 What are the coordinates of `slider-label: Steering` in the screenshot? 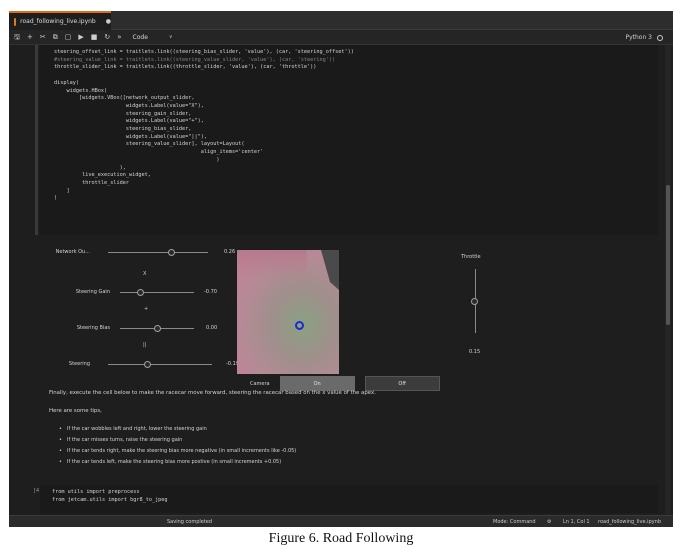 It's located at (79, 364).